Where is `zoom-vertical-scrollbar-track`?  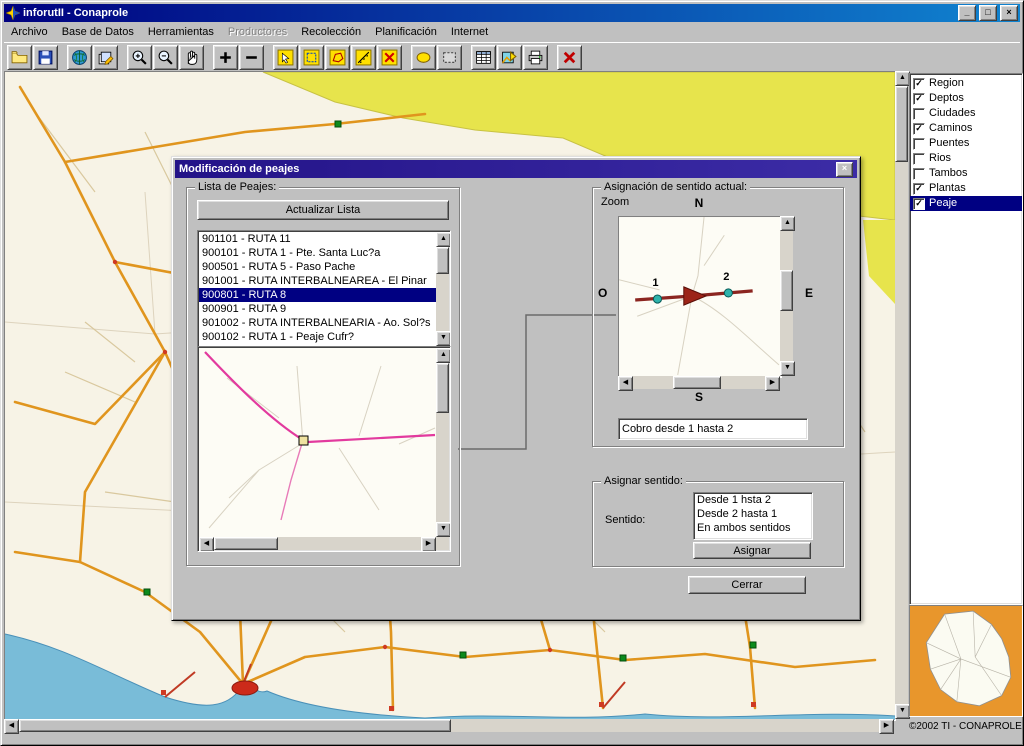
zoom-vertical-scrollbar-track is located at coordinates (786, 296).